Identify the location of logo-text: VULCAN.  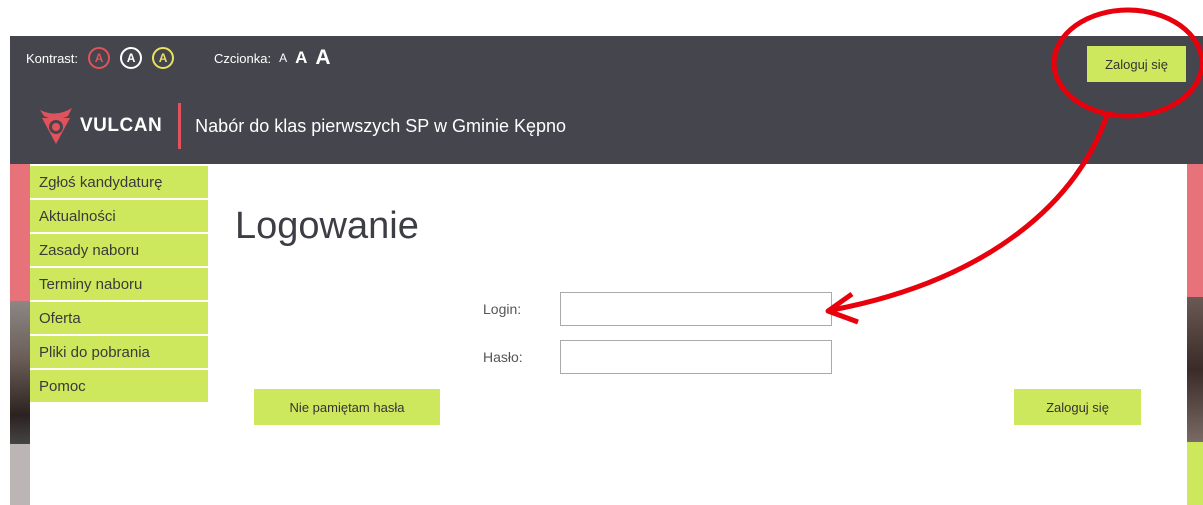
(121, 125).